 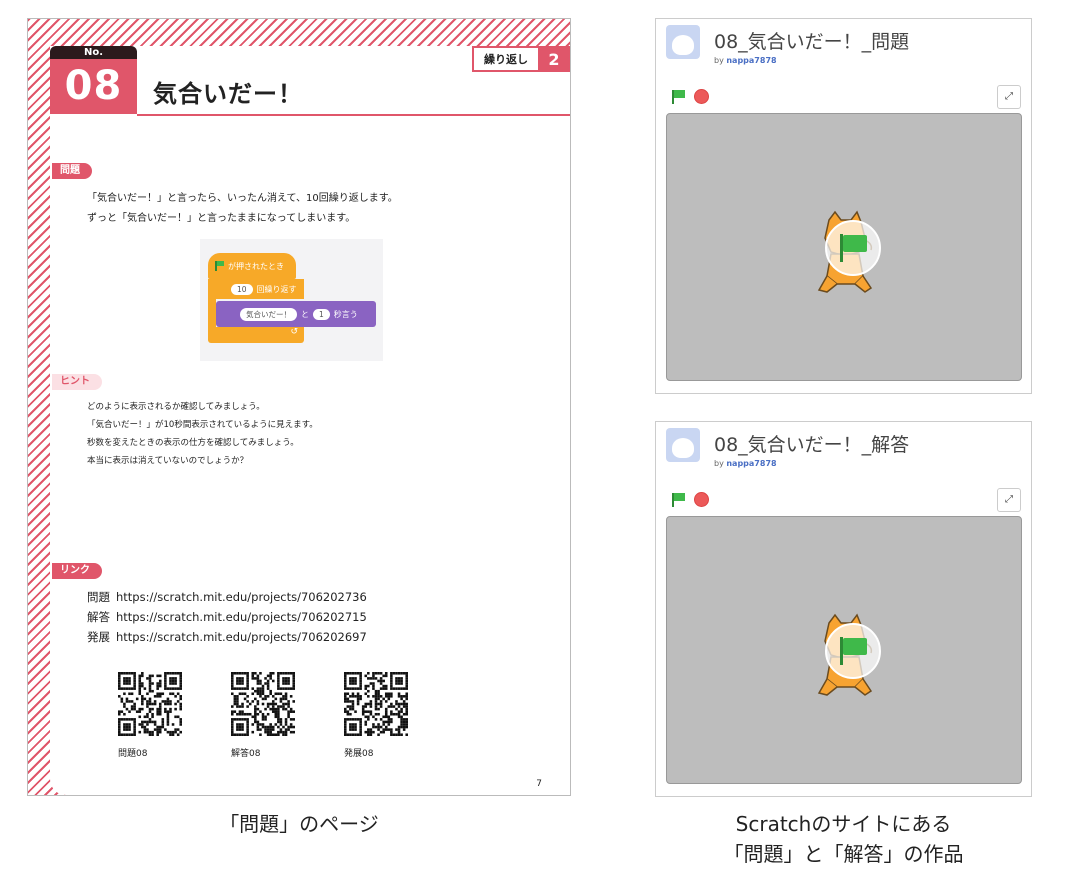 I want to click on left-caption: 「問題」のページ, so click(x=299, y=824).